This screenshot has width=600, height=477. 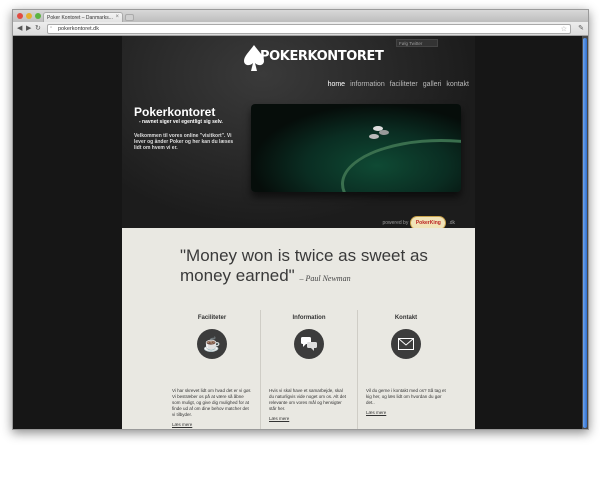 What do you see at coordinates (212, 344) in the screenshot?
I see `coffee-cup-icon: ☕` at bounding box center [212, 344].